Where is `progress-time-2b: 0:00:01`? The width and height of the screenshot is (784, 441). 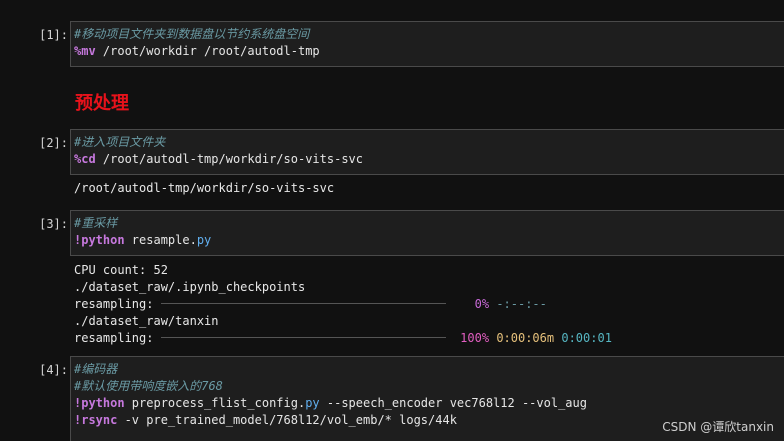
progress-time-2b: 0:00:01 is located at coordinates (586, 338).